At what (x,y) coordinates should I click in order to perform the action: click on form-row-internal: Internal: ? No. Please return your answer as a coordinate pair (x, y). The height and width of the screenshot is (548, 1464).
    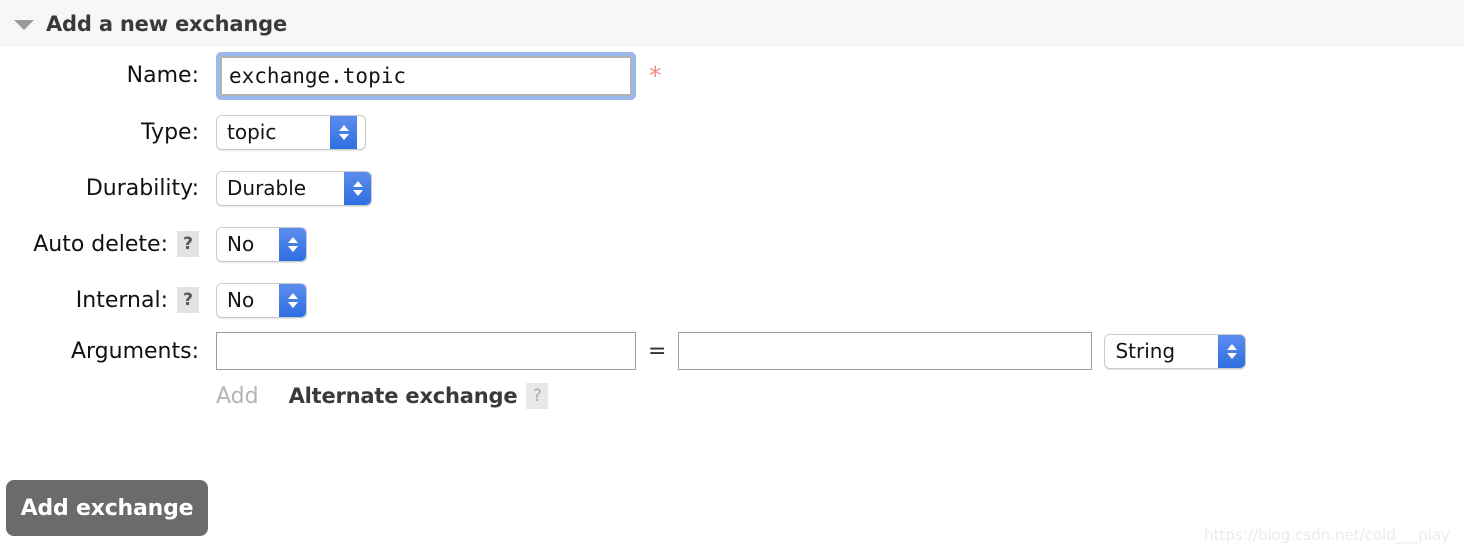
    Looking at the image, I should click on (732, 300).